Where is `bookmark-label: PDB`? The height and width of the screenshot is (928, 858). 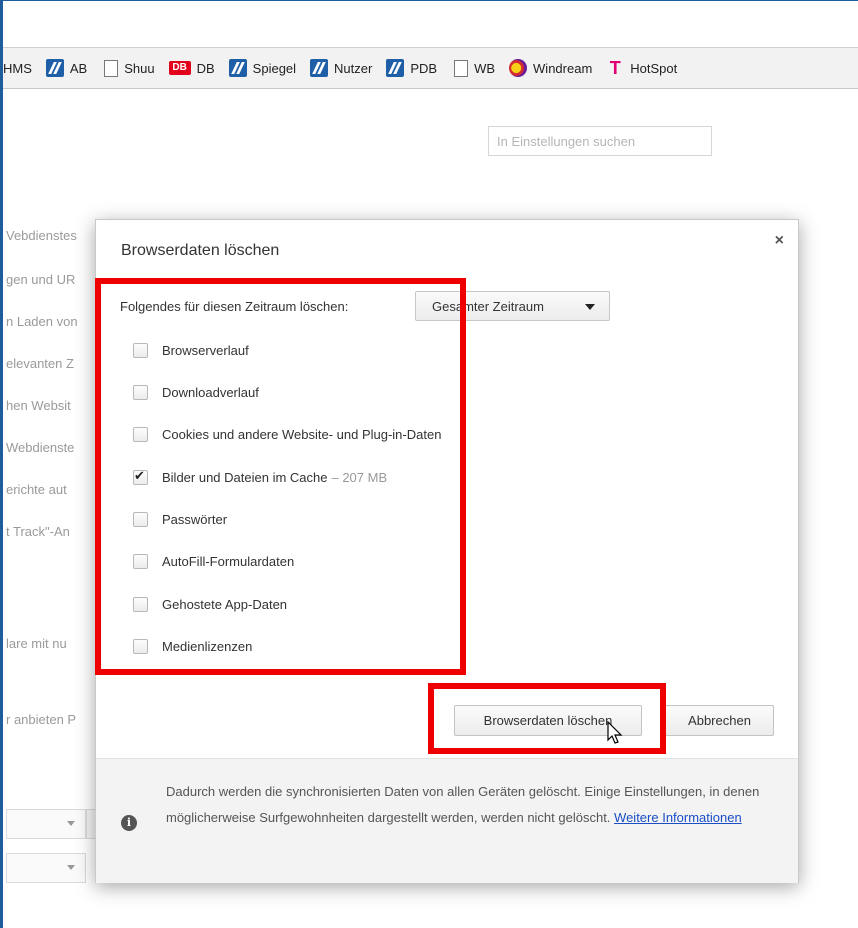
bookmark-label: PDB is located at coordinates (424, 68).